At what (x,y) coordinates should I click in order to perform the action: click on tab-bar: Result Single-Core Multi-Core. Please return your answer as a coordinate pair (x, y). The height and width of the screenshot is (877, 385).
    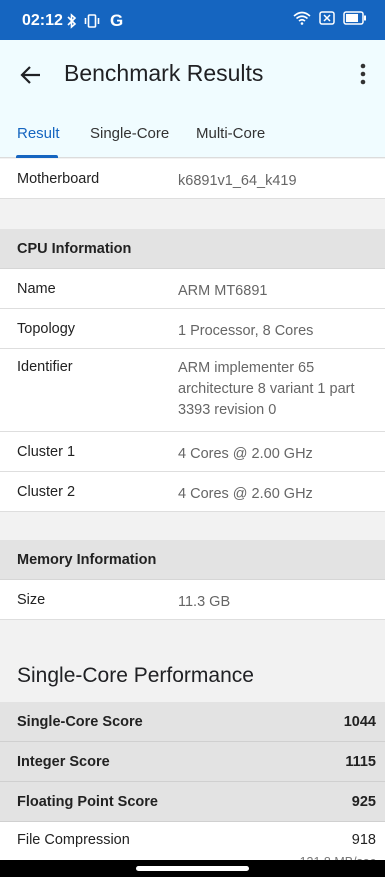
    Looking at the image, I should click on (192, 140).